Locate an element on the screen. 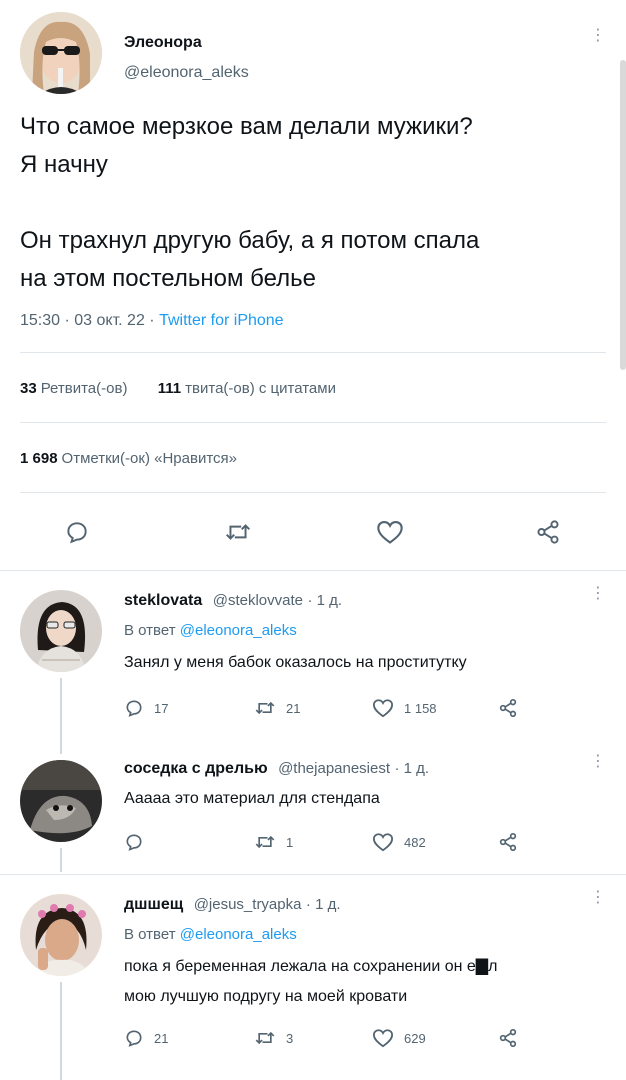 This screenshot has width=626, height=1080. like-count: 482 is located at coordinates (415, 842).